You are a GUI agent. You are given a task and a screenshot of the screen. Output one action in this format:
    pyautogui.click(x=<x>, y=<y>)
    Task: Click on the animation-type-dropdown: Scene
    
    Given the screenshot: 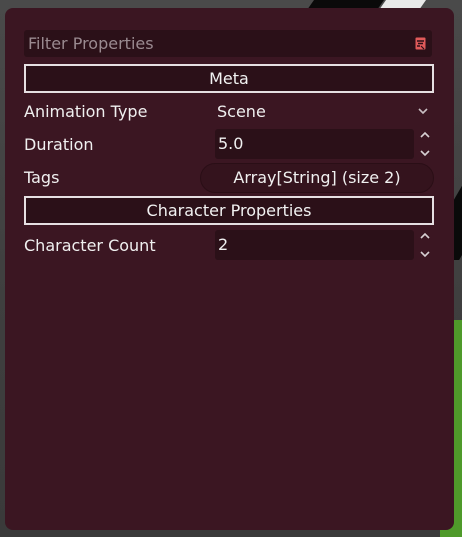 What is the action you would take?
    pyautogui.click(x=324, y=111)
    